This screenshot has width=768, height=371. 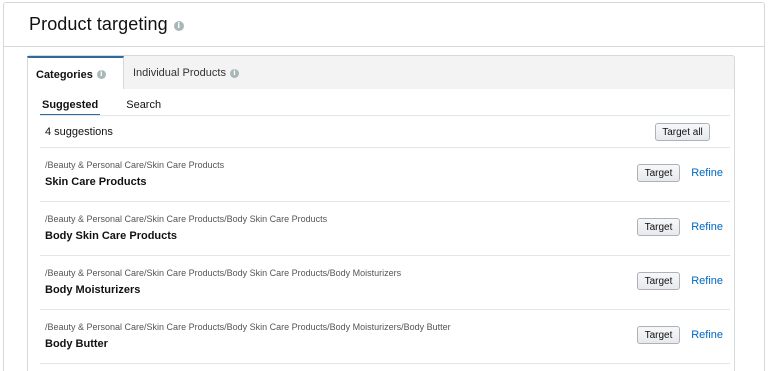 I want to click on tab-individual-products-label: Individual Products, so click(x=179, y=73).